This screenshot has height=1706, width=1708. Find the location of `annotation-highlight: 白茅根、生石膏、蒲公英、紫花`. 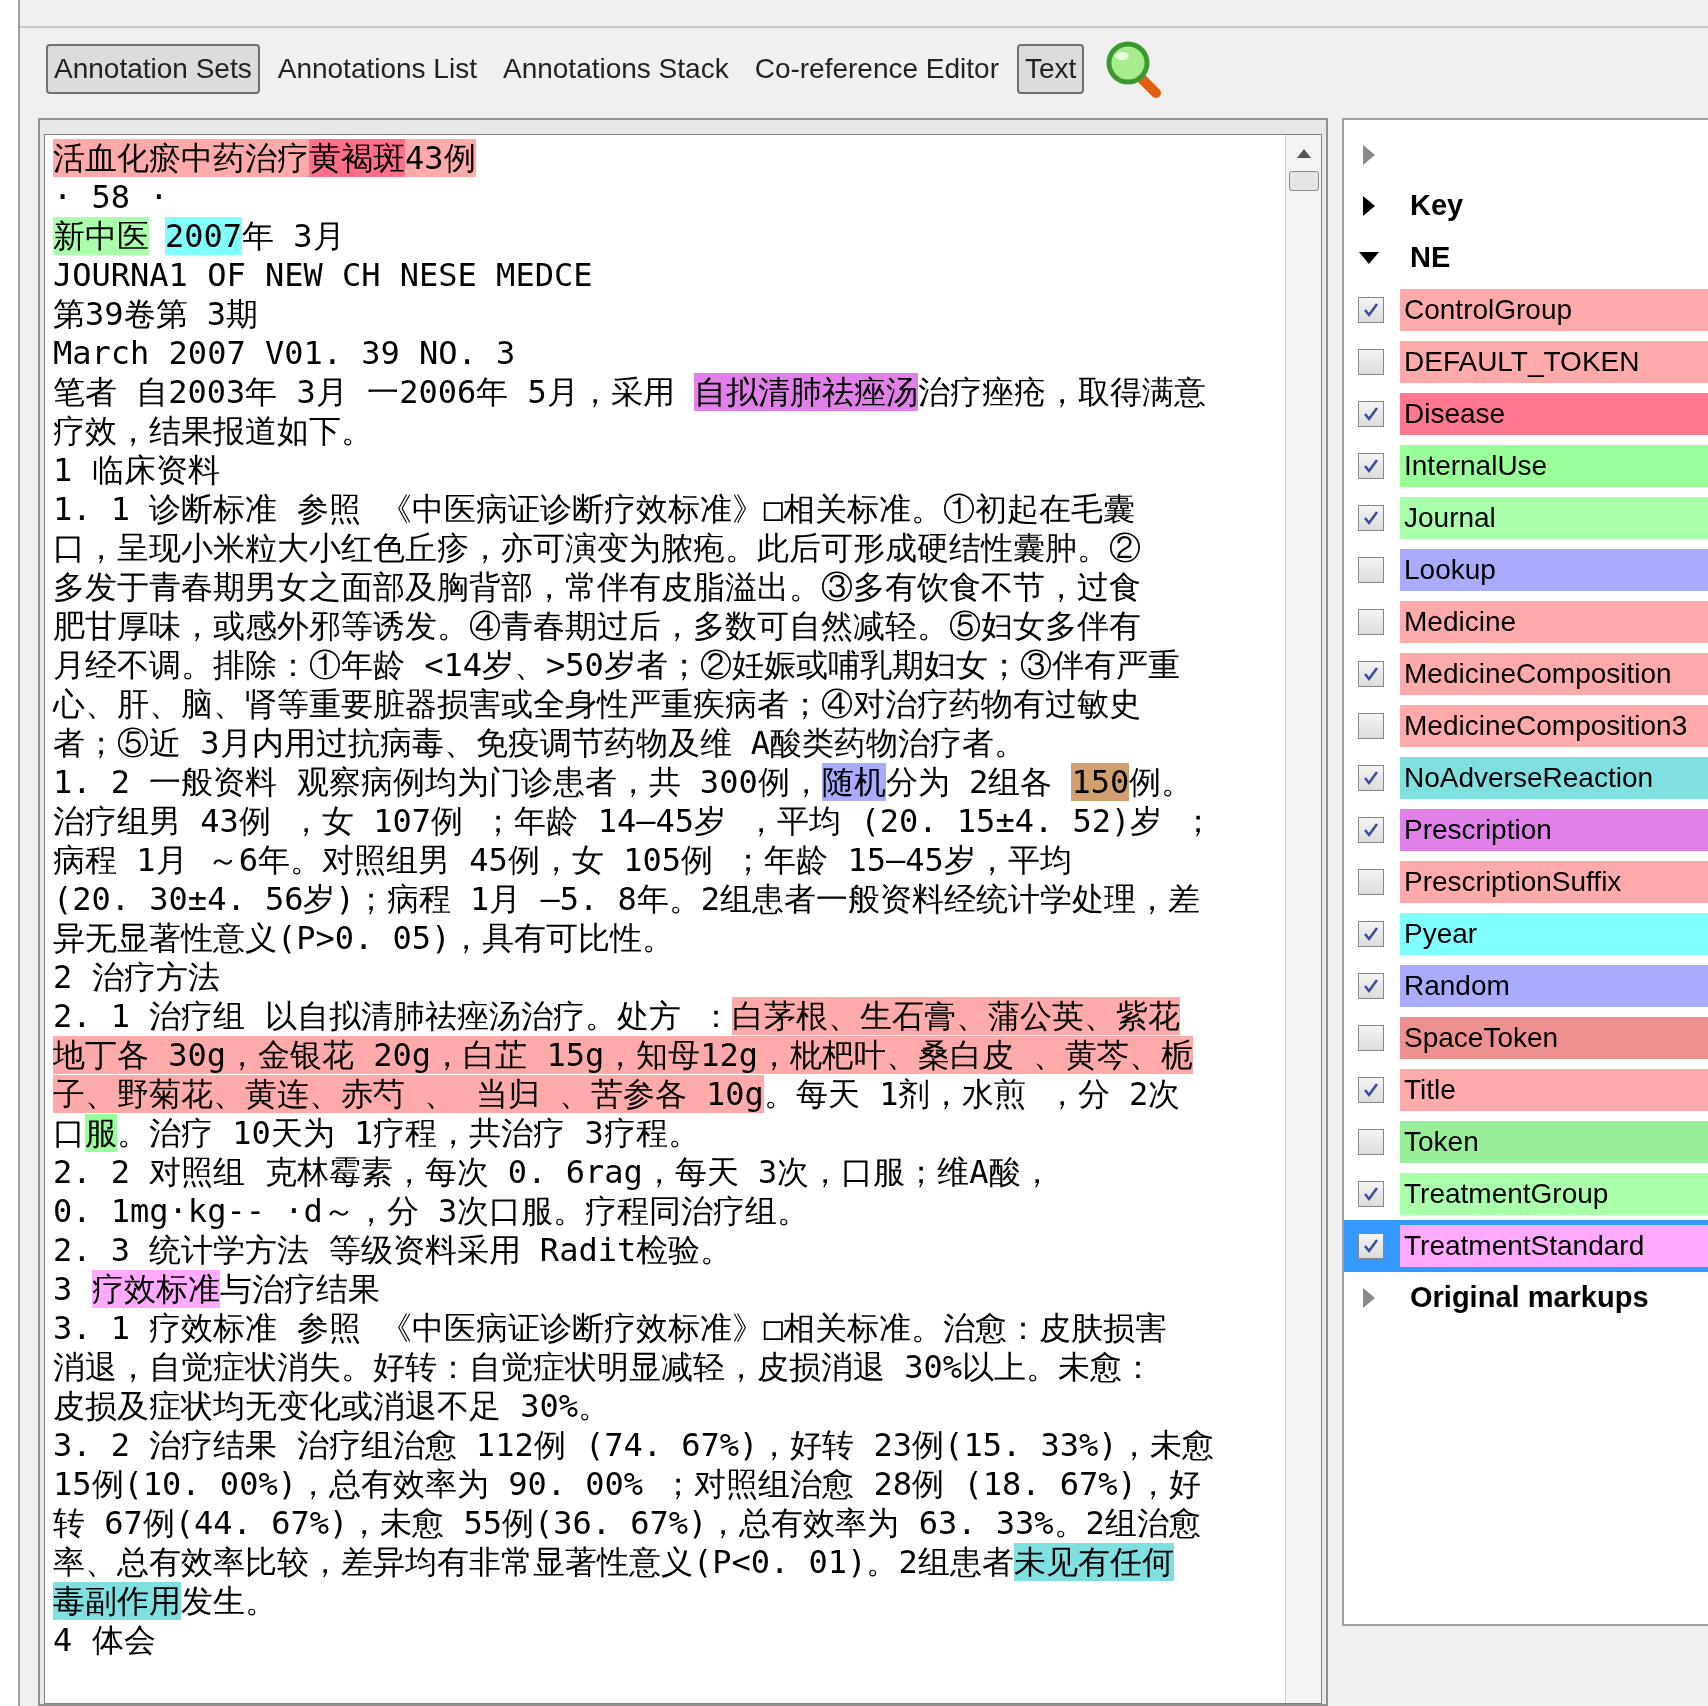

annotation-highlight: 白茅根、生石膏、蒲公英、紫花 is located at coordinates (955, 1016).